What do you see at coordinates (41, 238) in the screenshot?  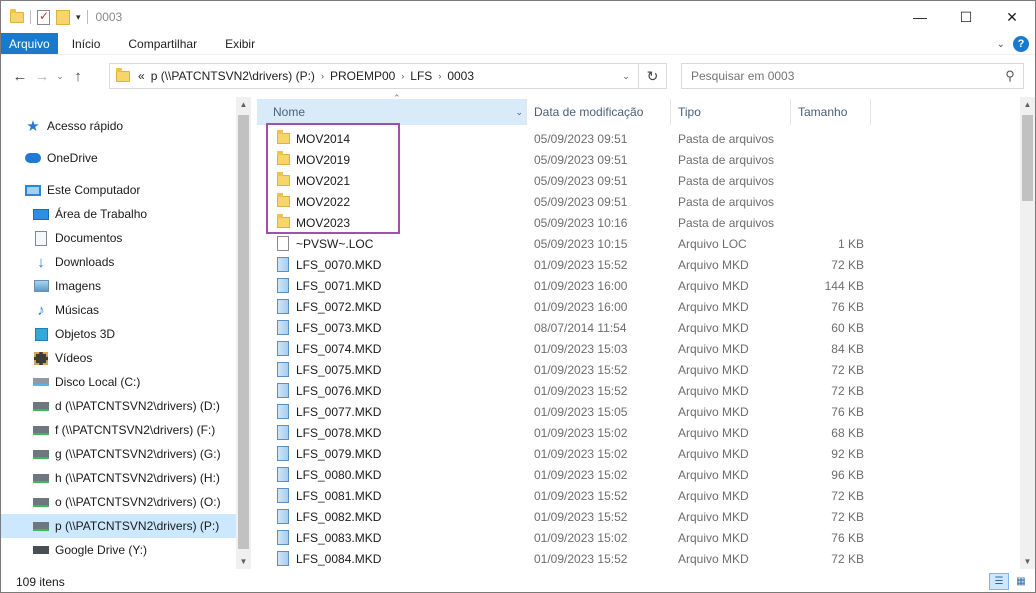 I see `documents-icon` at bounding box center [41, 238].